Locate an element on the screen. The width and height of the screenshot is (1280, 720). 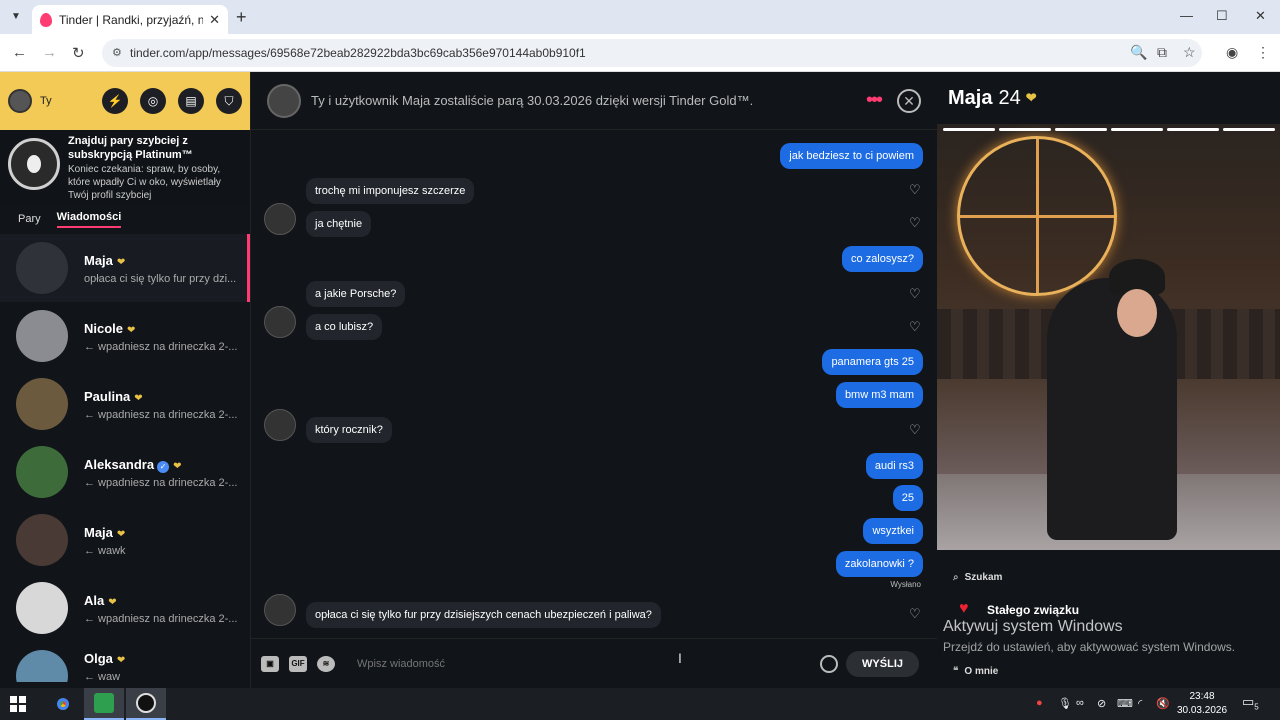
briefcase-icon: ▤ is located at coordinates (191, 101).